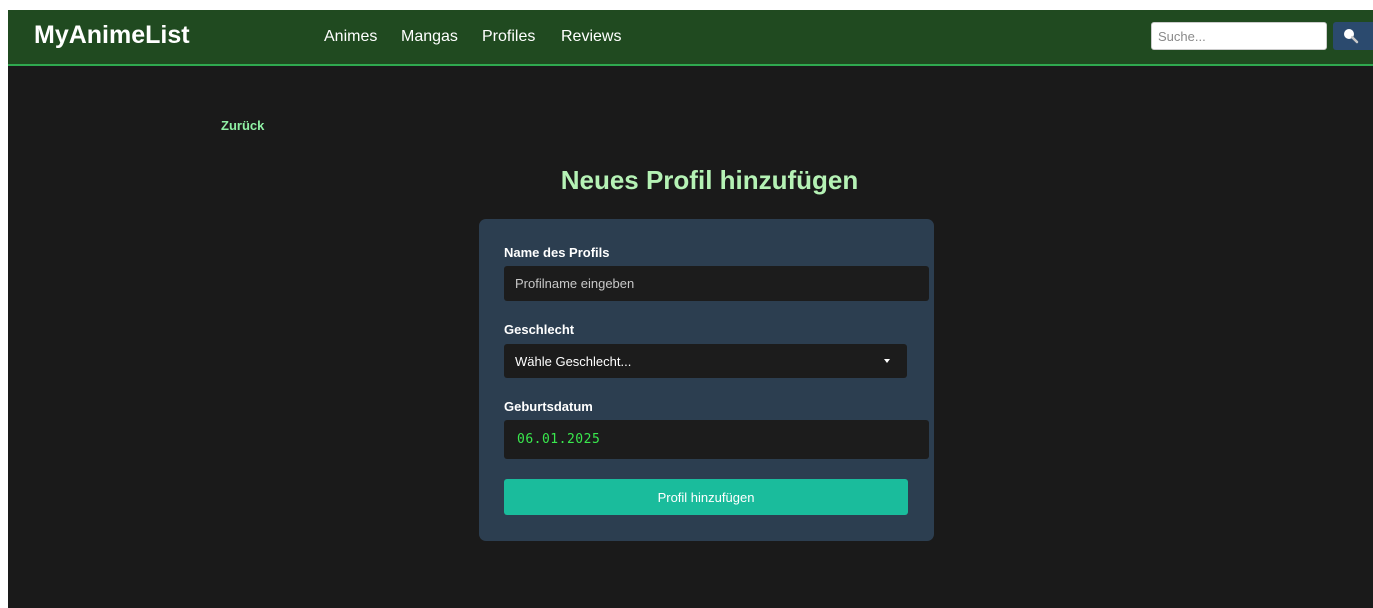 The image size is (1373, 608). I want to click on add-profile-button: Profil hinzufügen, so click(706, 497).